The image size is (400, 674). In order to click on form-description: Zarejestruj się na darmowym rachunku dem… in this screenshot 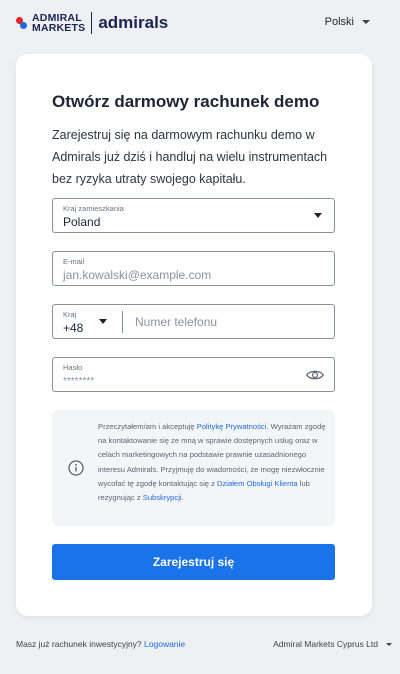, I will do `click(190, 157)`.